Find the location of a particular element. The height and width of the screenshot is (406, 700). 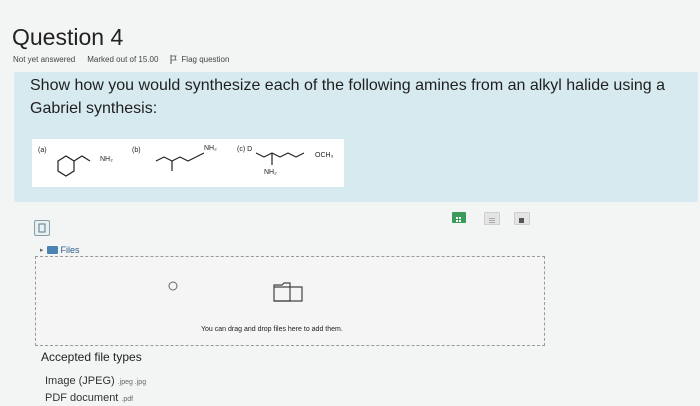

list-icon is located at coordinates (492, 220).